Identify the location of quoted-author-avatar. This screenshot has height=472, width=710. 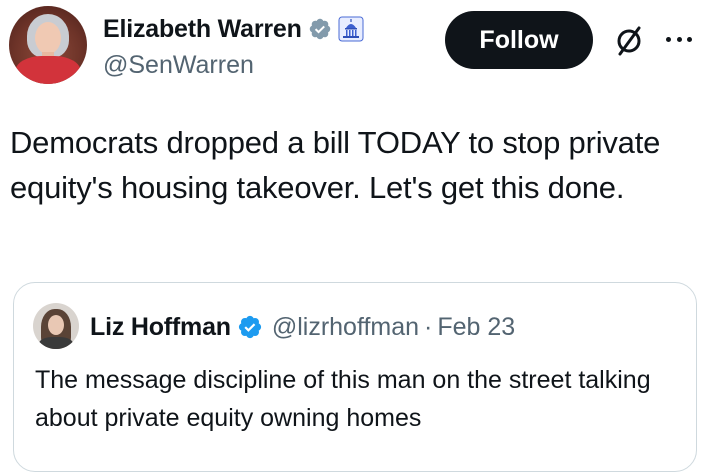
(56, 326).